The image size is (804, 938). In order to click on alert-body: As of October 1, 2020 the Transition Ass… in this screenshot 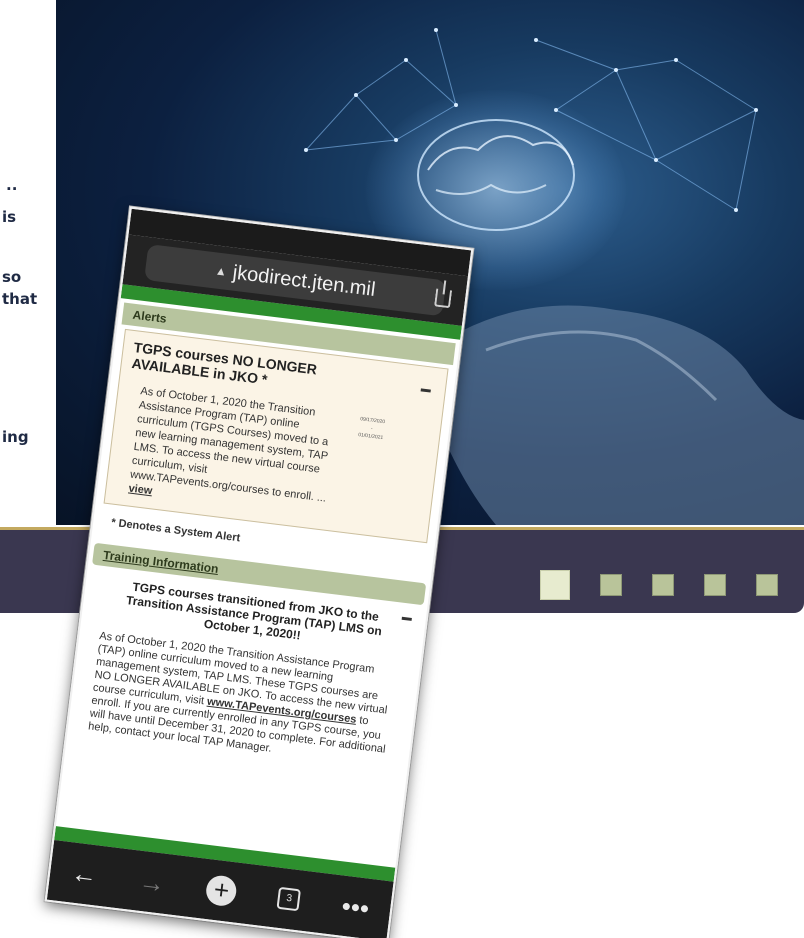, I will do `click(232, 452)`.